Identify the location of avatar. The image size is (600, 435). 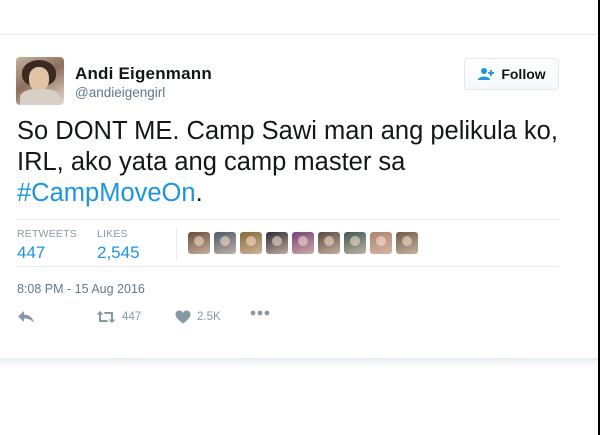
(40, 81).